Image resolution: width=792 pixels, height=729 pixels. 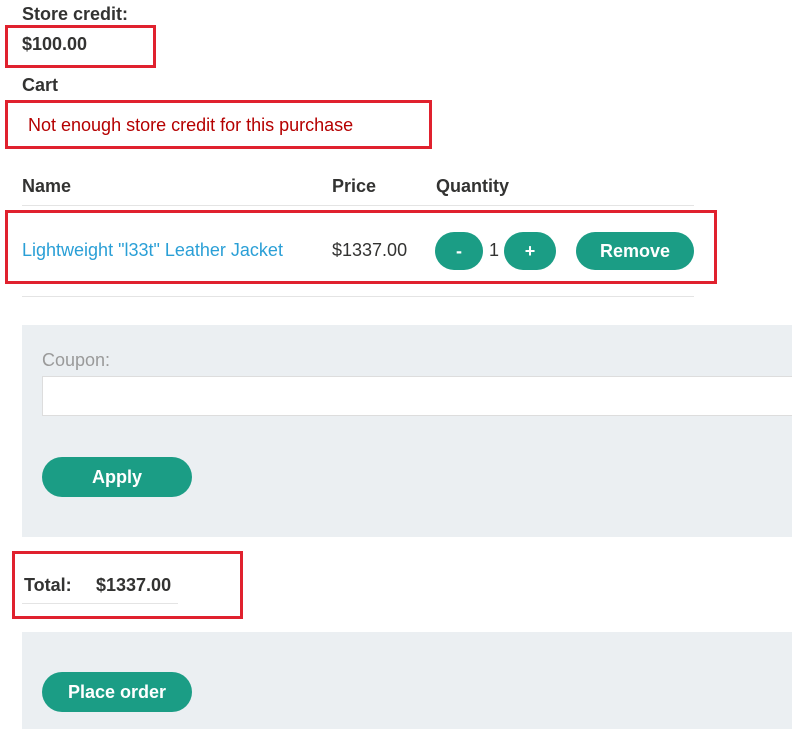 What do you see at coordinates (358, 205) in the screenshot?
I see `table-header-divider` at bounding box center [358, 205].